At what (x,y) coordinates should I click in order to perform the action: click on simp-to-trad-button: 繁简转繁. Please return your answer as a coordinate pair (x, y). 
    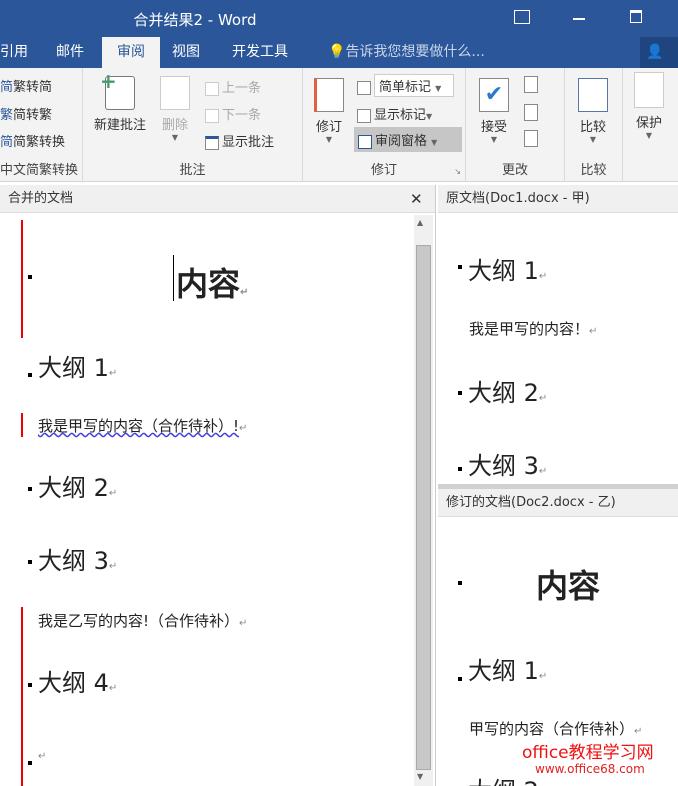
    Looking at the image, I should click on (26, 113).